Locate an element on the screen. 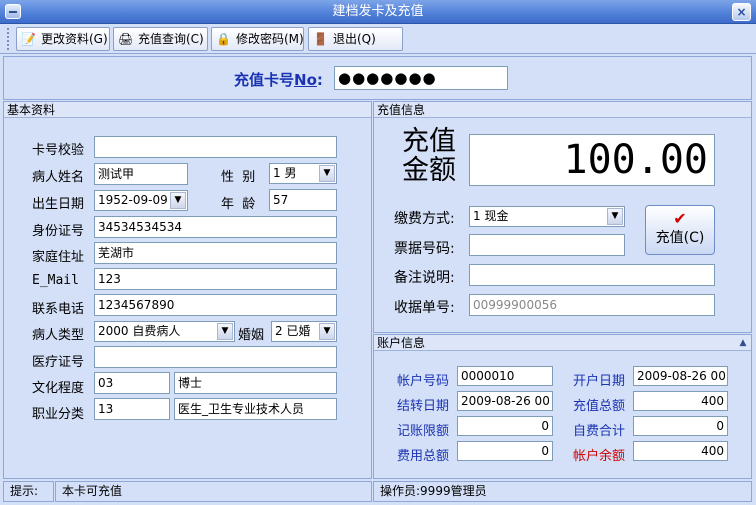  medical-card-label: 医疗证号 is located at coordinates (58, 362).